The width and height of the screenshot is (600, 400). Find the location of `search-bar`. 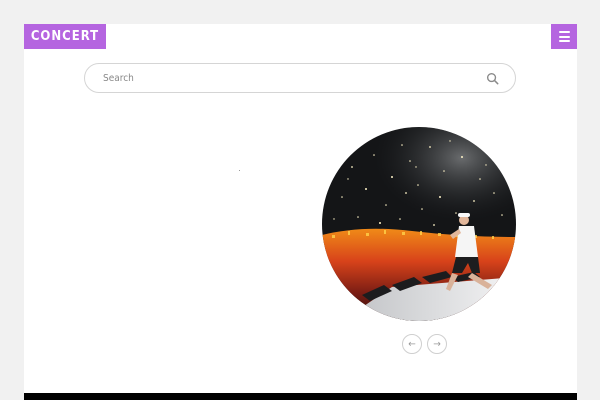

search-bar is located at coordinates (300, 78).